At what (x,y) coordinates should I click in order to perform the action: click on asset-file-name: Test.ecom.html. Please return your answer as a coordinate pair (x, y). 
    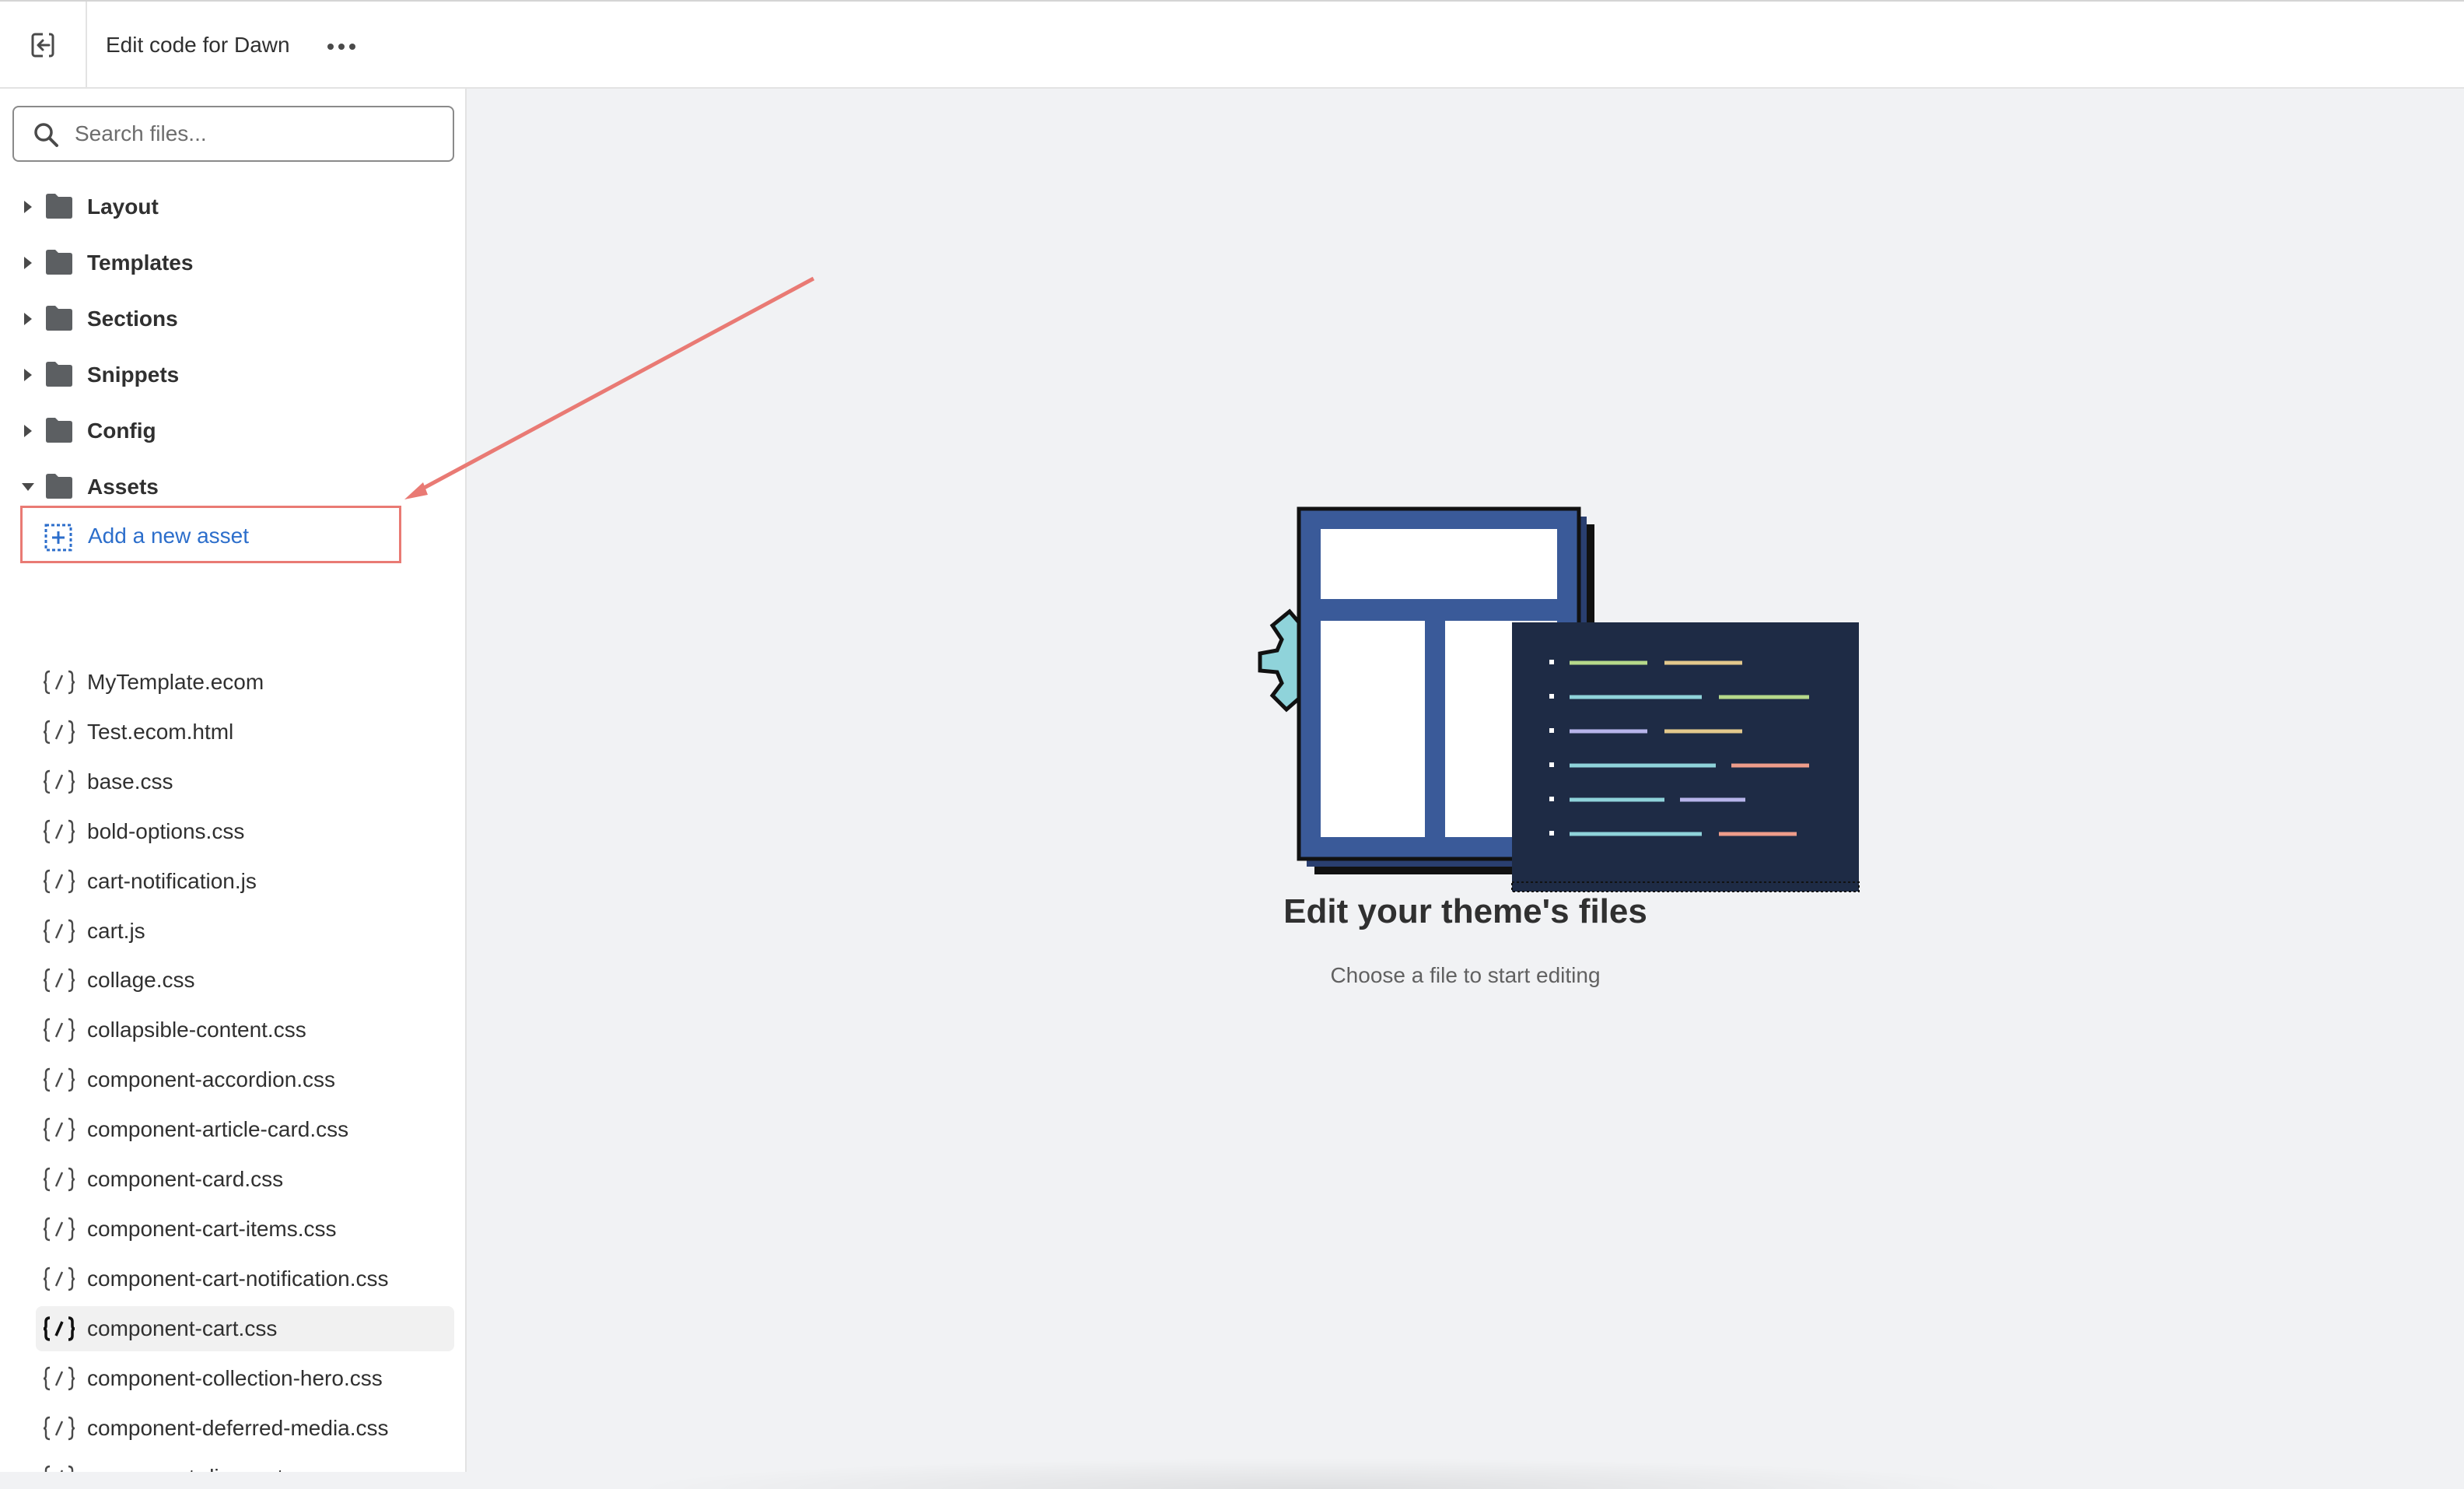
    Looking at the image, I should click on (160, 732).